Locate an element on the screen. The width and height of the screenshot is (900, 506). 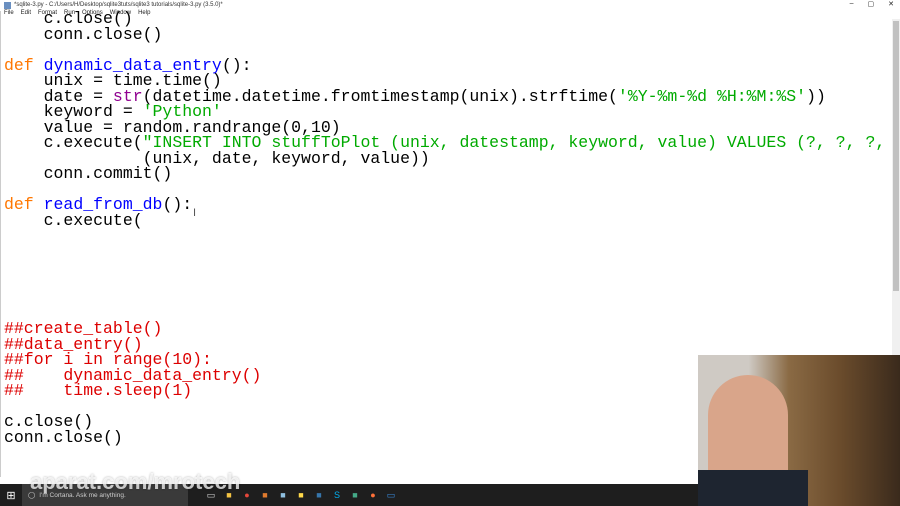
idle-icon is located at coordinates (7, 5).